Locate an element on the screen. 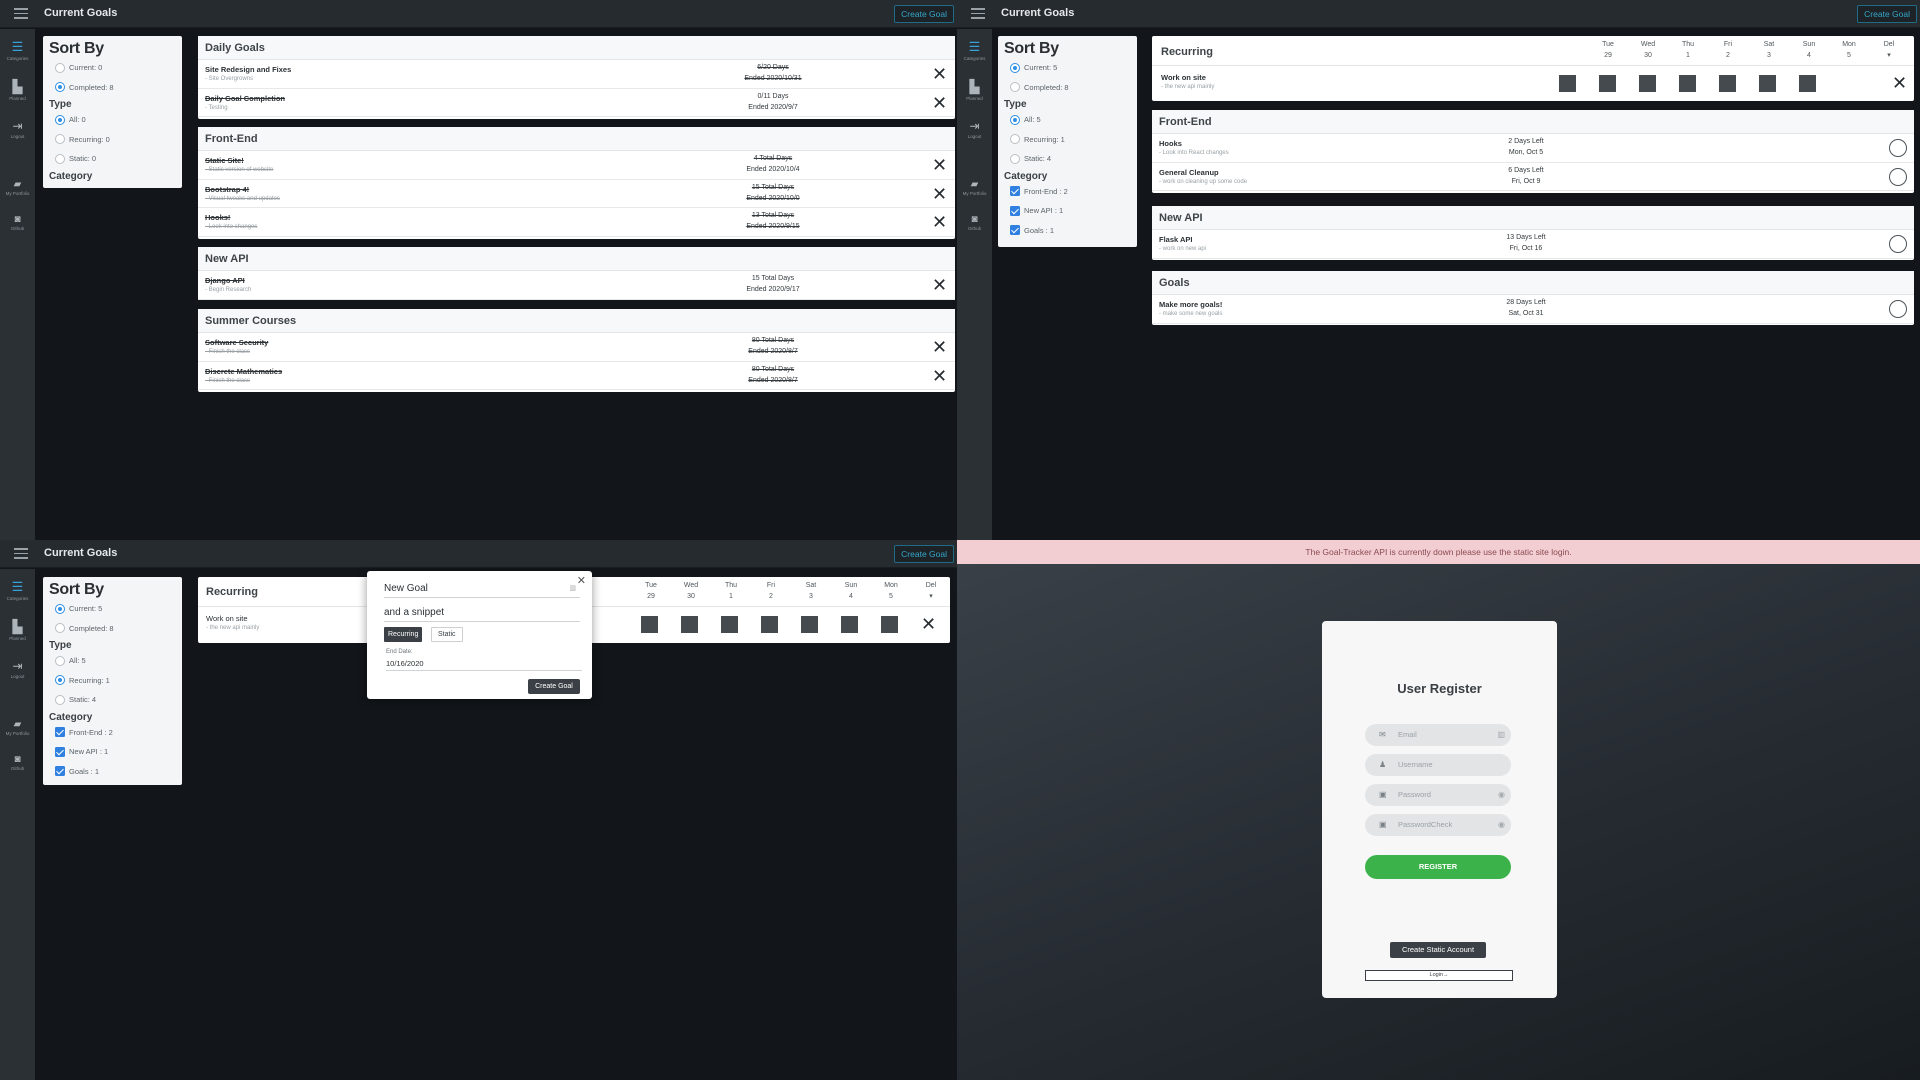 The image size is (1920, 1080). register-button: REGISTER is located at coordinates (1438, 867).